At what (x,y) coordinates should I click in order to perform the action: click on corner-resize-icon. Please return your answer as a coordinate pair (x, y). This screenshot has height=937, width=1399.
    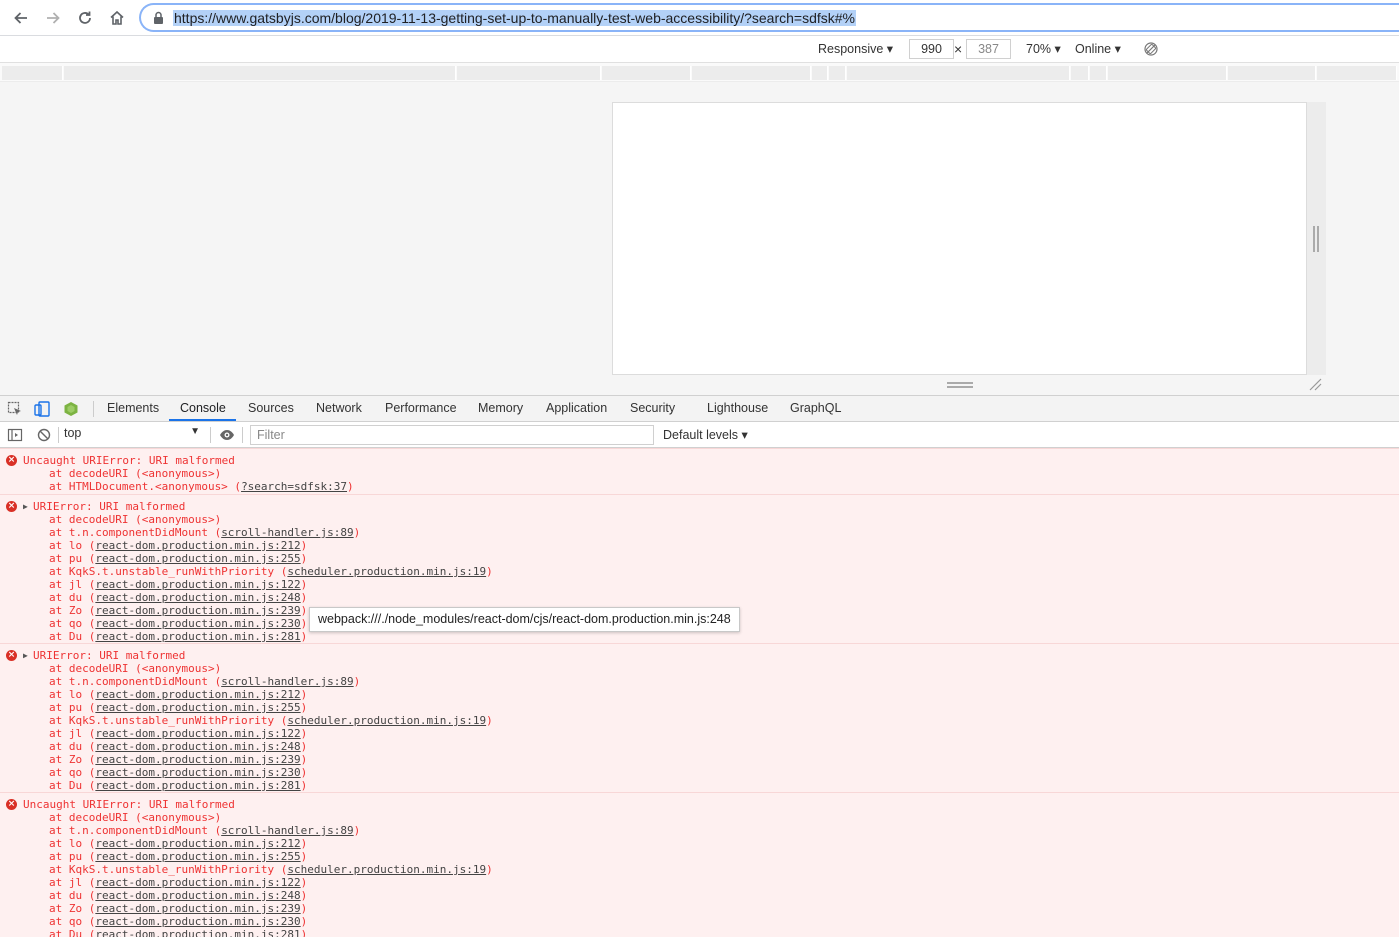
    Looking at the image, I should click on (1315, 384).